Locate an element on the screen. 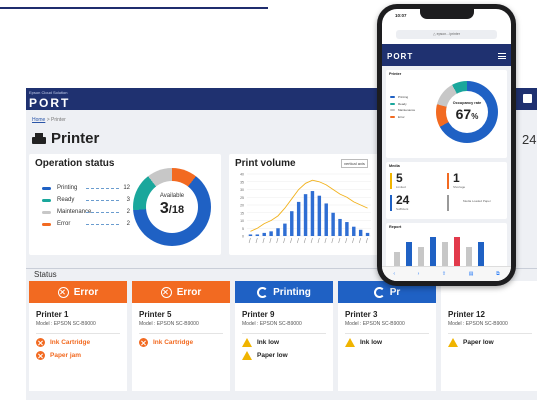 This screenshot has height=400, width=537. occupancy-donut: Occupancy rate 67% is located at coordinates (467, 112).